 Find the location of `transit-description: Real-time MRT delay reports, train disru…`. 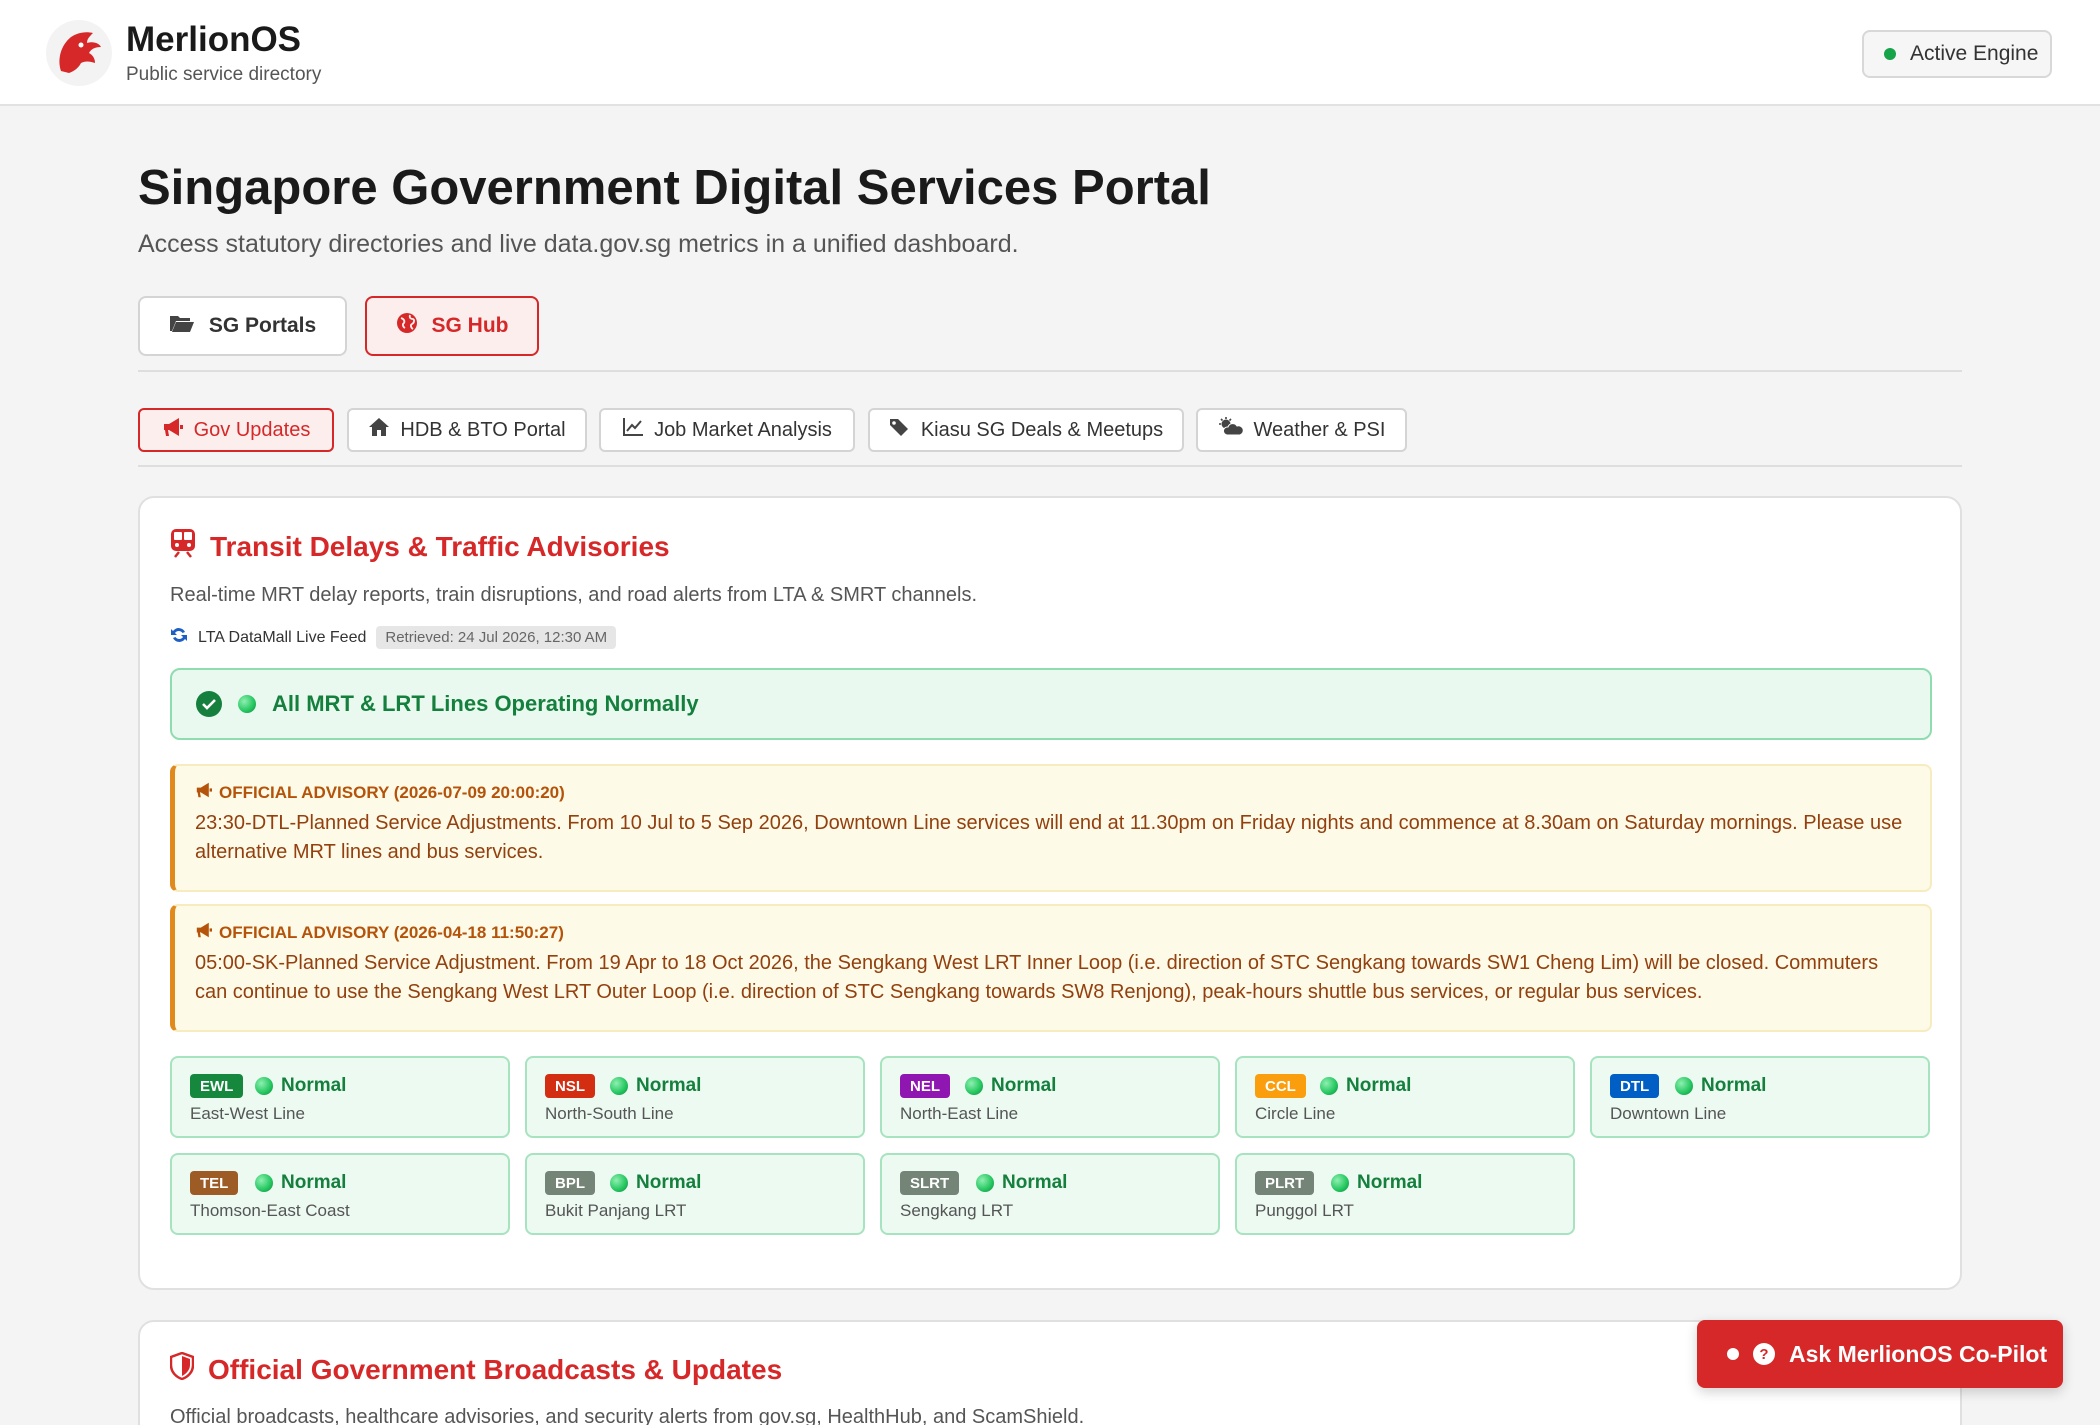

transit-description: Real-time MRT delay reports, train disru… is located at coordinates (574, 595).